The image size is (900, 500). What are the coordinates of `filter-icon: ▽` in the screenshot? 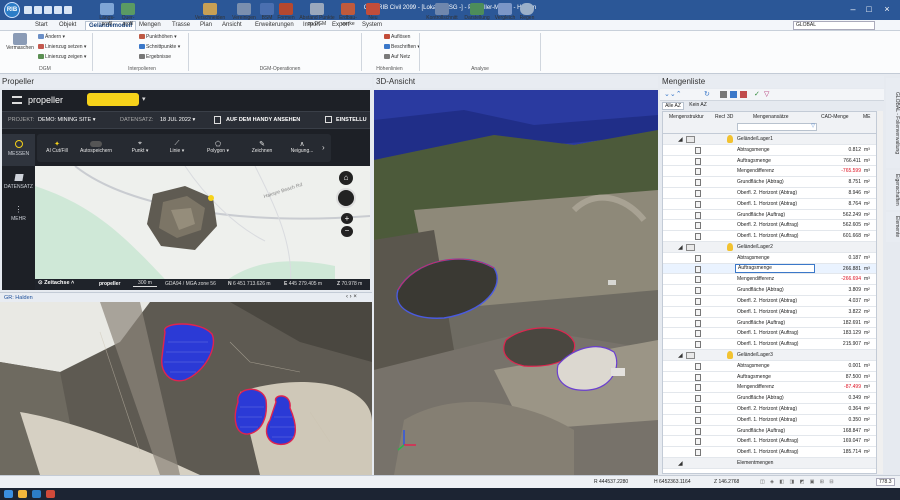 It's located at (766, 94).